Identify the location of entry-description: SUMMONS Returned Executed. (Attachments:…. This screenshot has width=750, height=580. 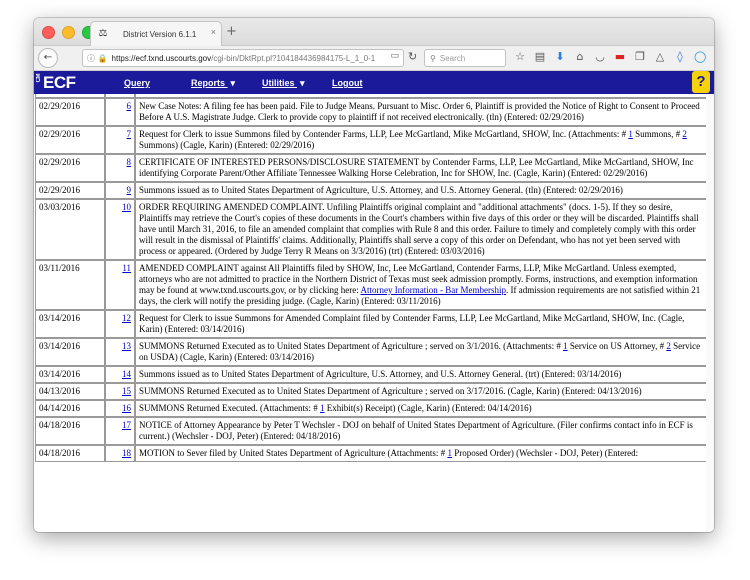
(422, 408).